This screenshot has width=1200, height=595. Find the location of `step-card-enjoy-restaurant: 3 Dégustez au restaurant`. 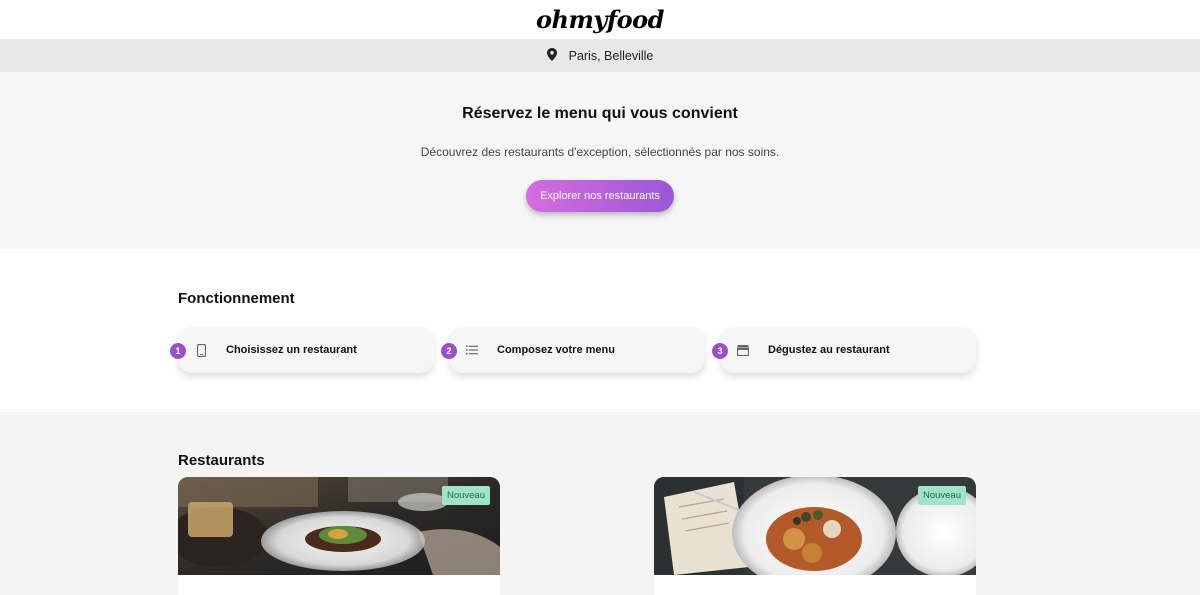

step-card-enjoy-restaurant: 3 Dégustez au restaurant is located at coordinates (844, 350).